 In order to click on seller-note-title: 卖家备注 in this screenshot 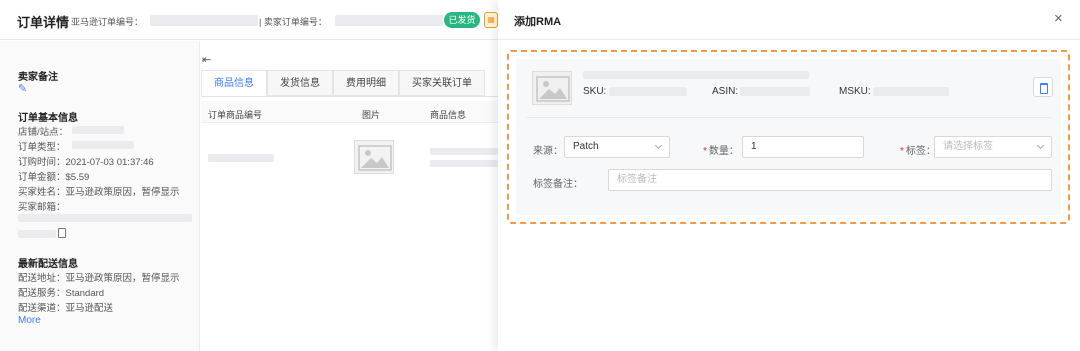, I will do `click(38, 77)`.